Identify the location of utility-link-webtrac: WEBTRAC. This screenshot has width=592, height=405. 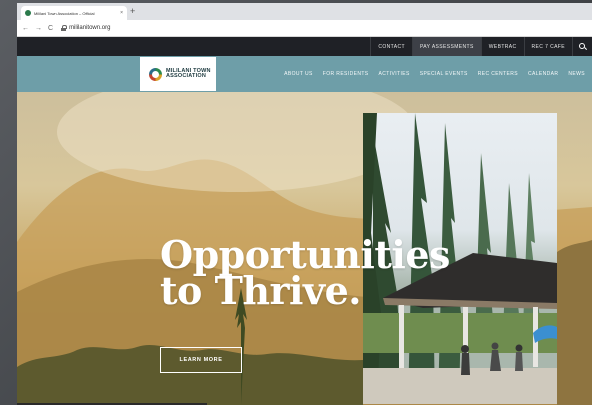
(502, 46).